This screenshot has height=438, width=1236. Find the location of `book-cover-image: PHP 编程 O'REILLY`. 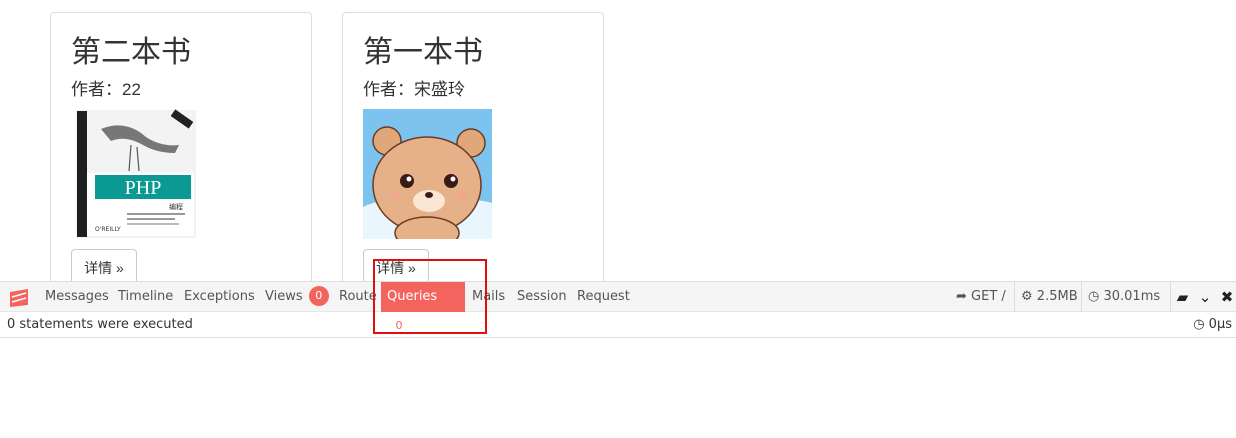

book-cover-image: PHP 编程 O'REILLY is located at coordinates (135, 174).